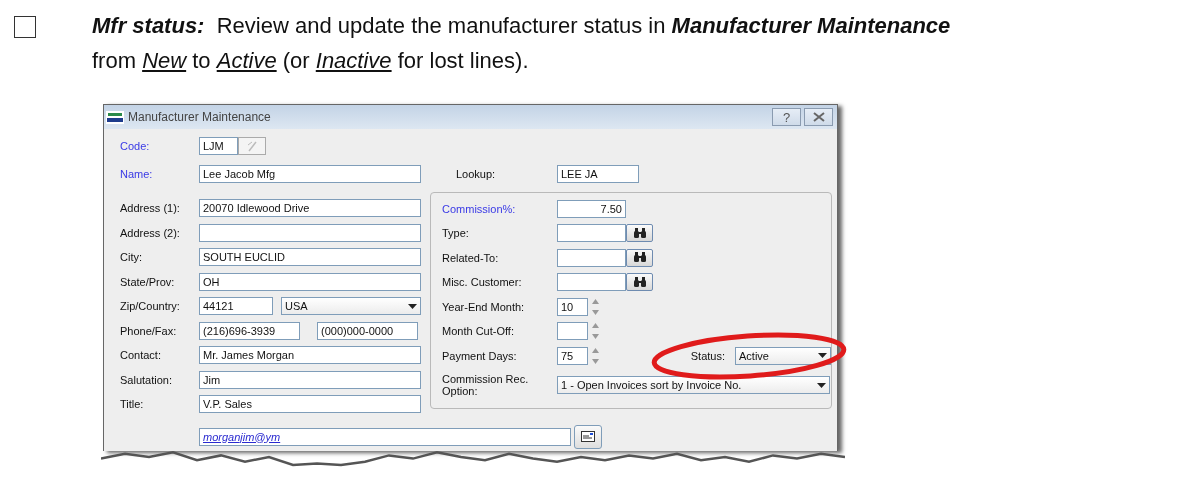 The width and height of the screenshot is (1201, 479). What do you see at coordinates (480, 355) in the screenshot?
I see `field-label: Payment Days:` at bounding box center [480, 355].